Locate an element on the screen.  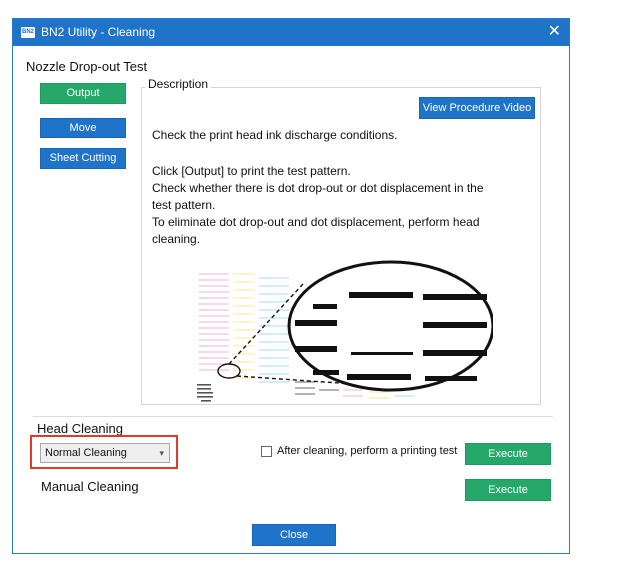
manual-cleaning-label: Manual Cleaning is located at coordinates (90, 486).